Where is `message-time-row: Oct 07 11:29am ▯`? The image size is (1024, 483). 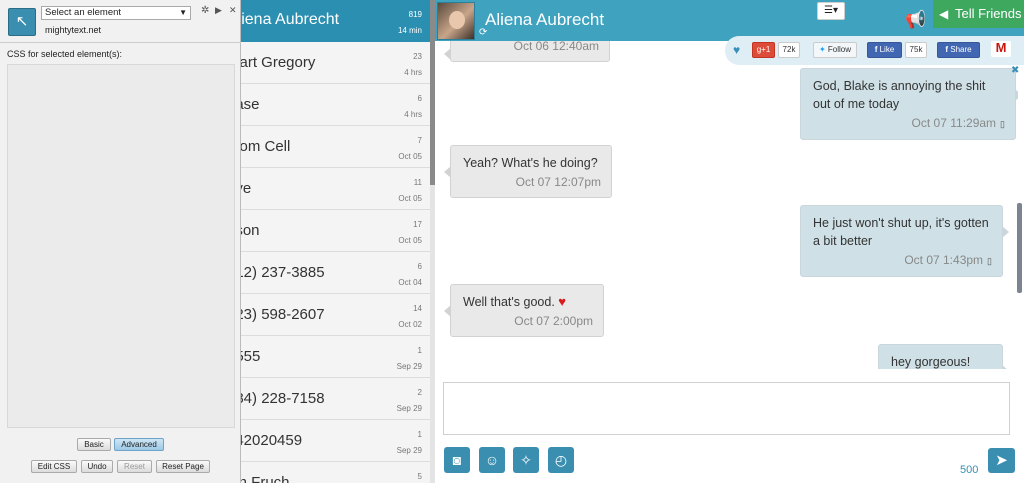
message-time-row: Oct 07 11:29am ▯ is located at coordinates (909, 123).